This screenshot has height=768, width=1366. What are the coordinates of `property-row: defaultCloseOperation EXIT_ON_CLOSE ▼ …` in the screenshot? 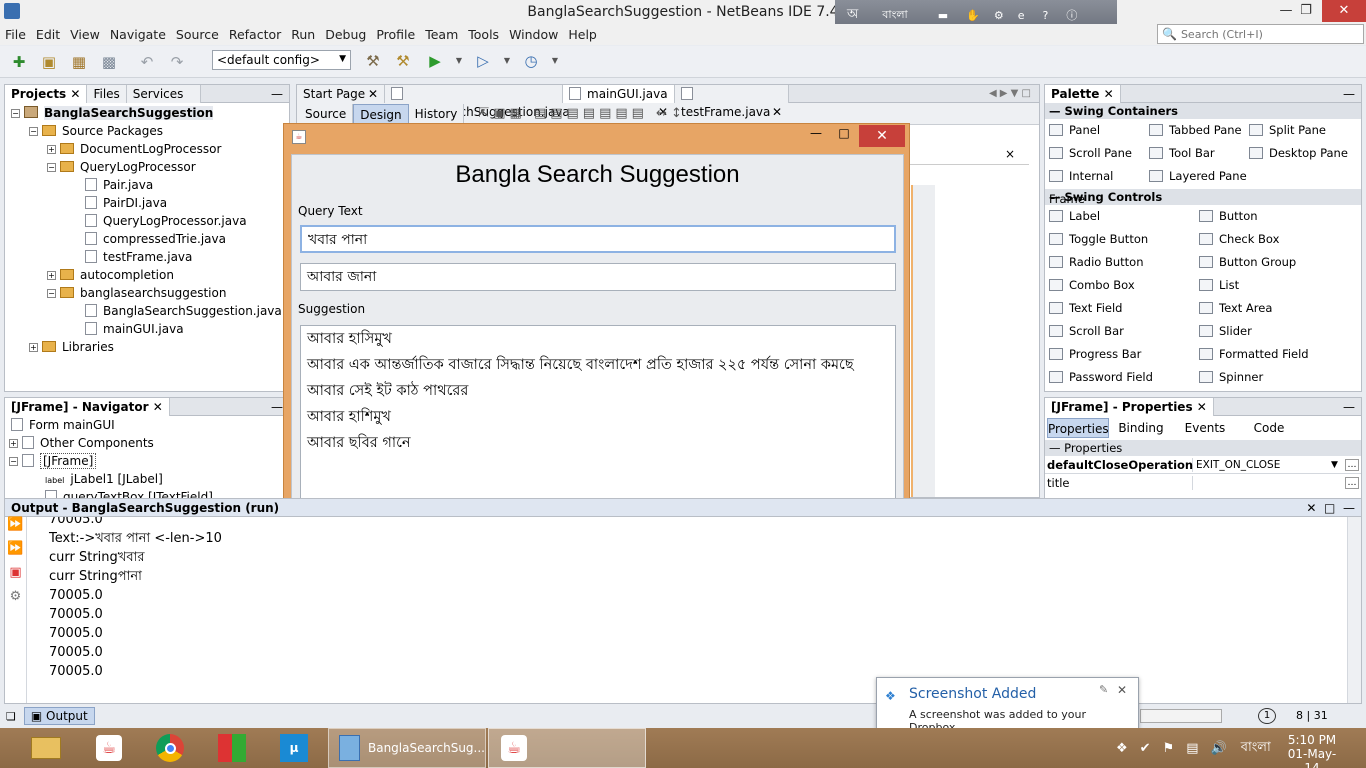 It's located at (1203, 465).